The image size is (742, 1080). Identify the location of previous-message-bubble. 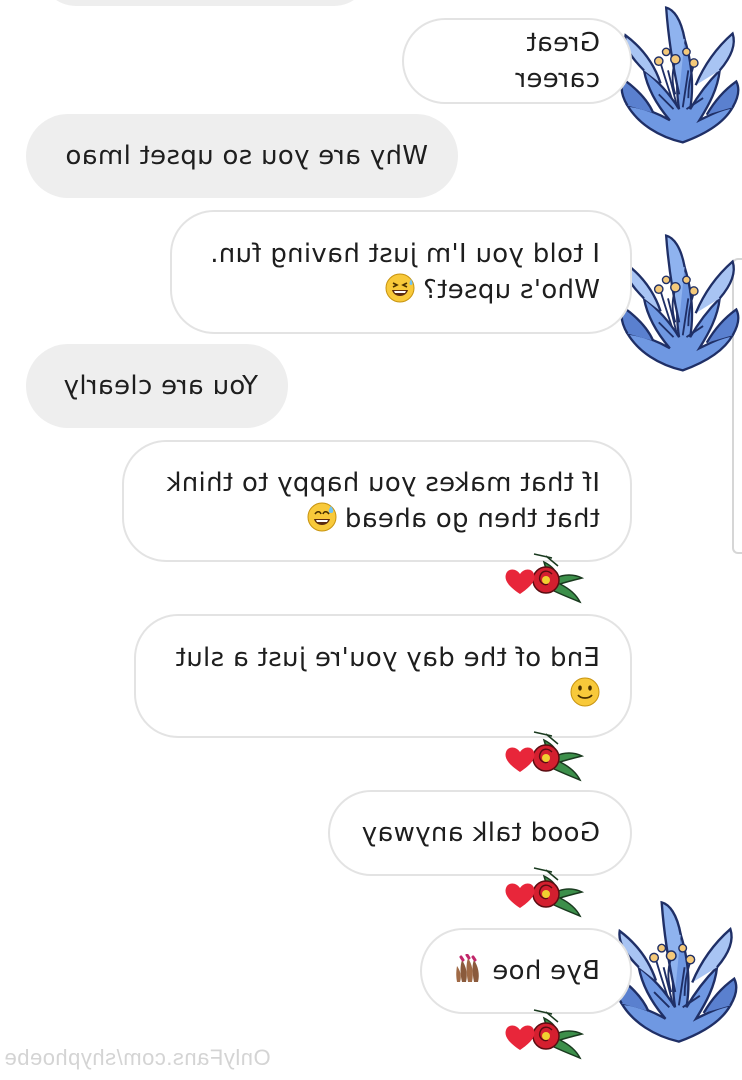
(205, 3).